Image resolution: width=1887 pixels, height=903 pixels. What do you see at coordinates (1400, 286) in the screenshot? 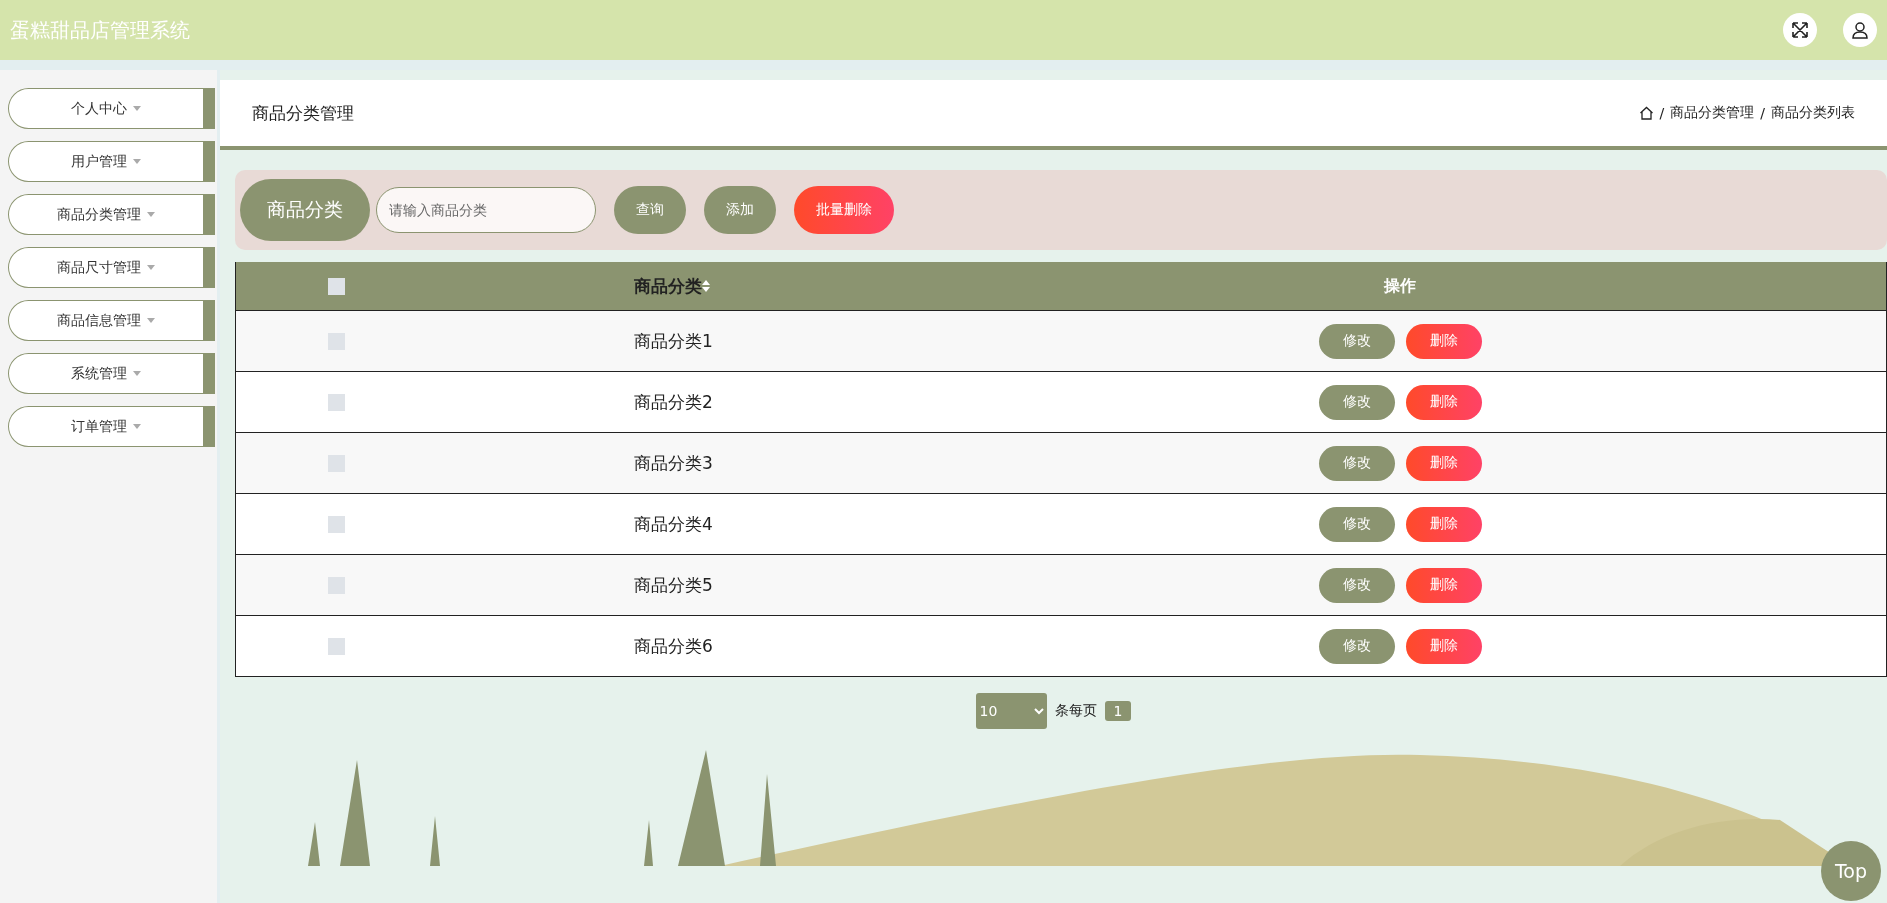
I see `column-header: 操作` at bounding box center [1400, 286].